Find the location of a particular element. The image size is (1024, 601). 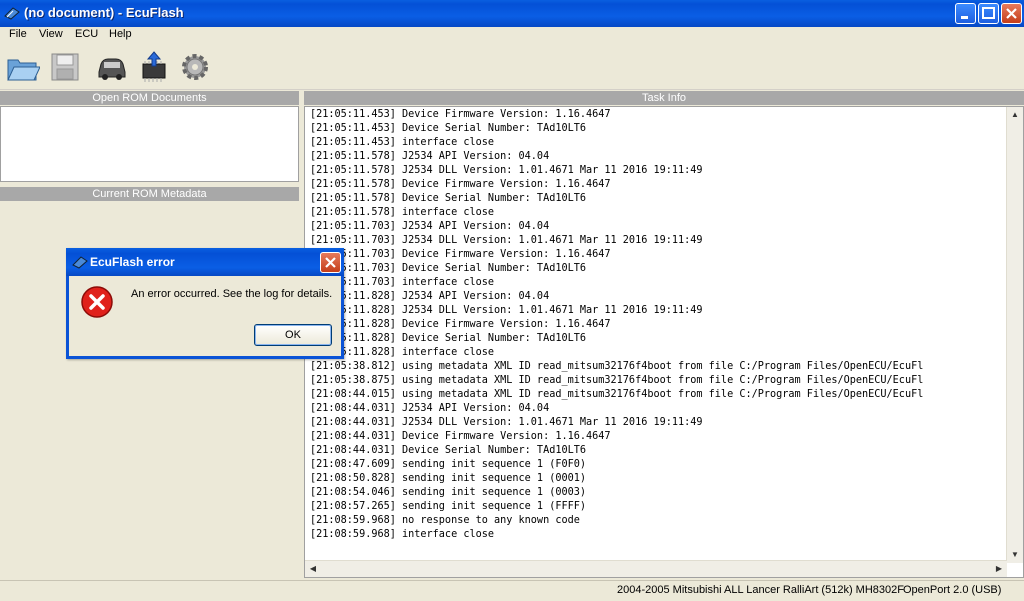

log-line: [21:05:11.828] J2534 API Version: 04.04 is located at coordinates (430, 296).